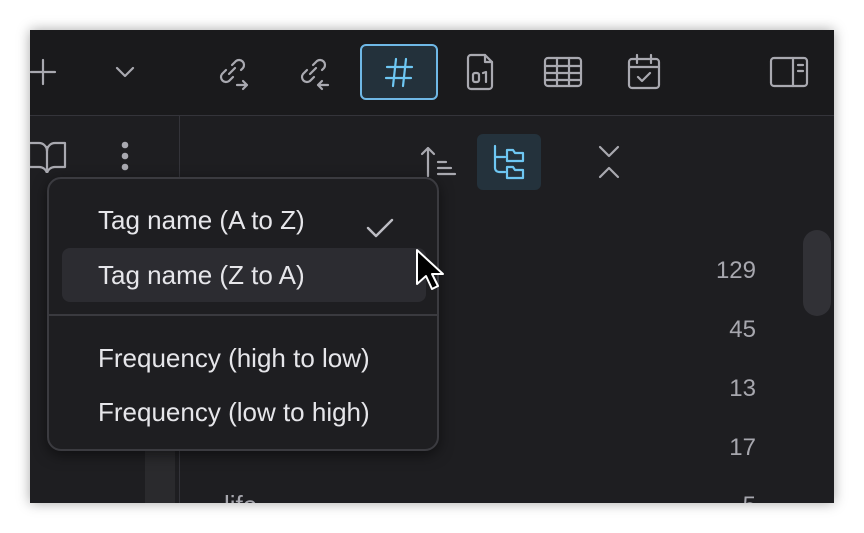  What do you see at coordinates (233, 72) in the screenshot?
I see `outgoing-links-icon` at bounding box center [233, 72].